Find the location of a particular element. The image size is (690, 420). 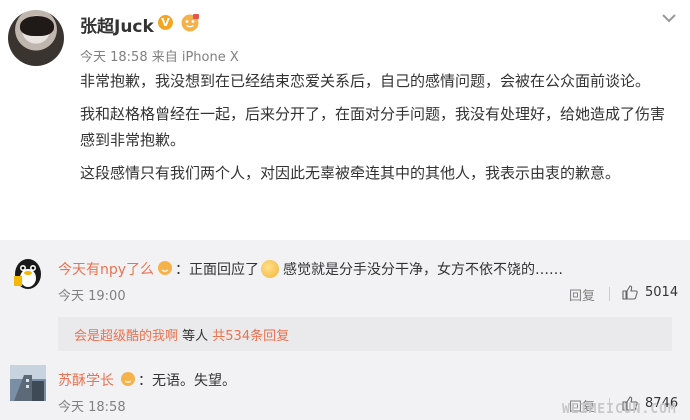

post-meta: 今天 18:58 来自 iPhone X is located at coordinates (159, 57).